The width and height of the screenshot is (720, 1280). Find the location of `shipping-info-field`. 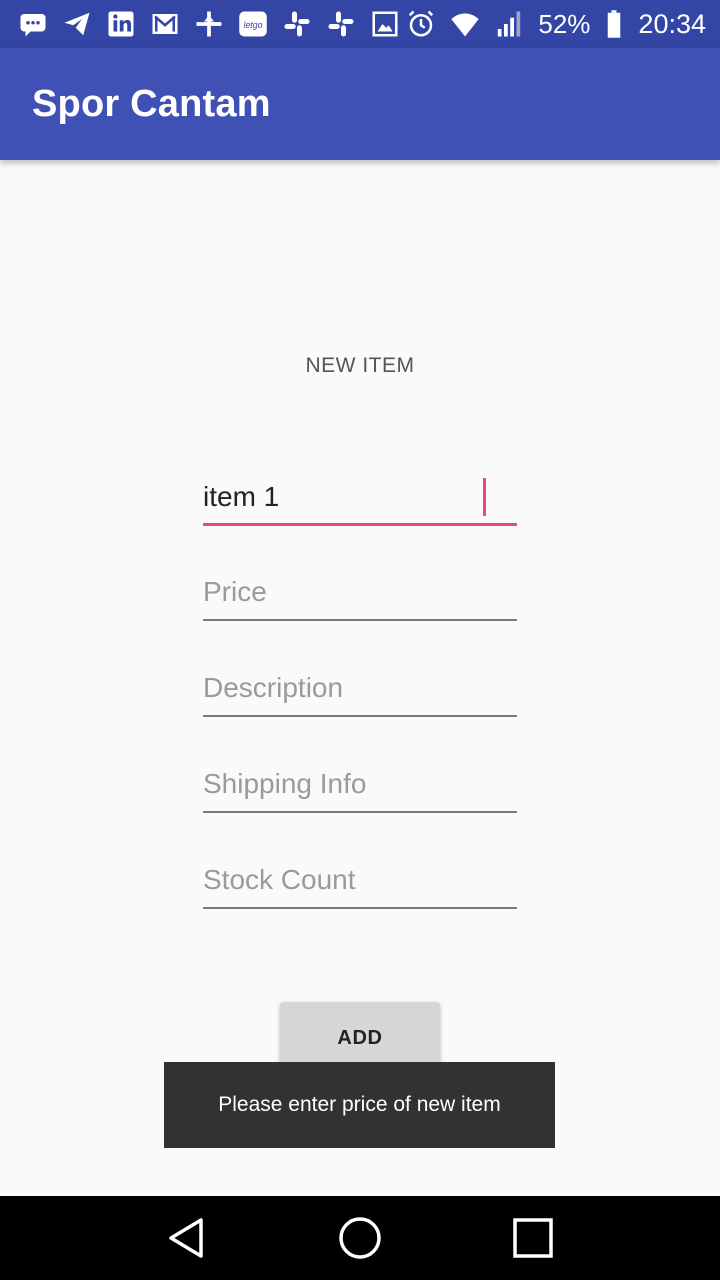

shipping-info-field is located at coordinates (360, 786).